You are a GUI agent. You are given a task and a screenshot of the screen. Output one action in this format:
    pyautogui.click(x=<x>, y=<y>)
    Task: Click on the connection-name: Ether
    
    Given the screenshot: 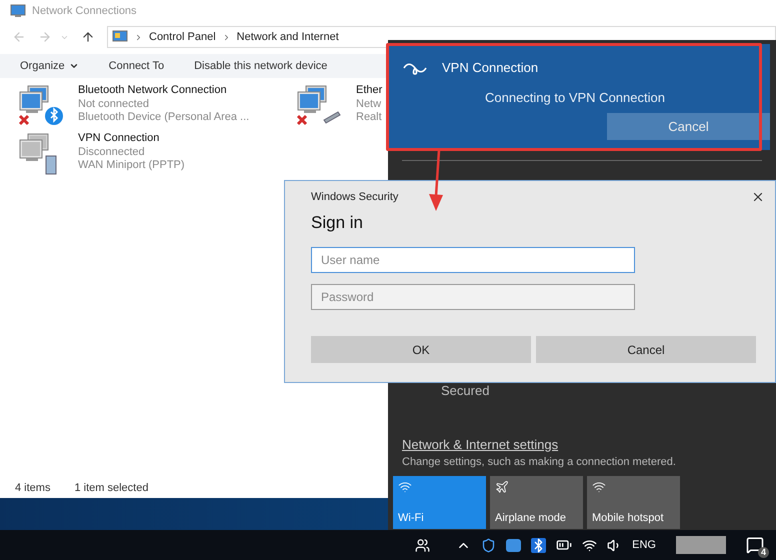 What is the action you would take?
    pyautogui.click(x=369, y=91)
    